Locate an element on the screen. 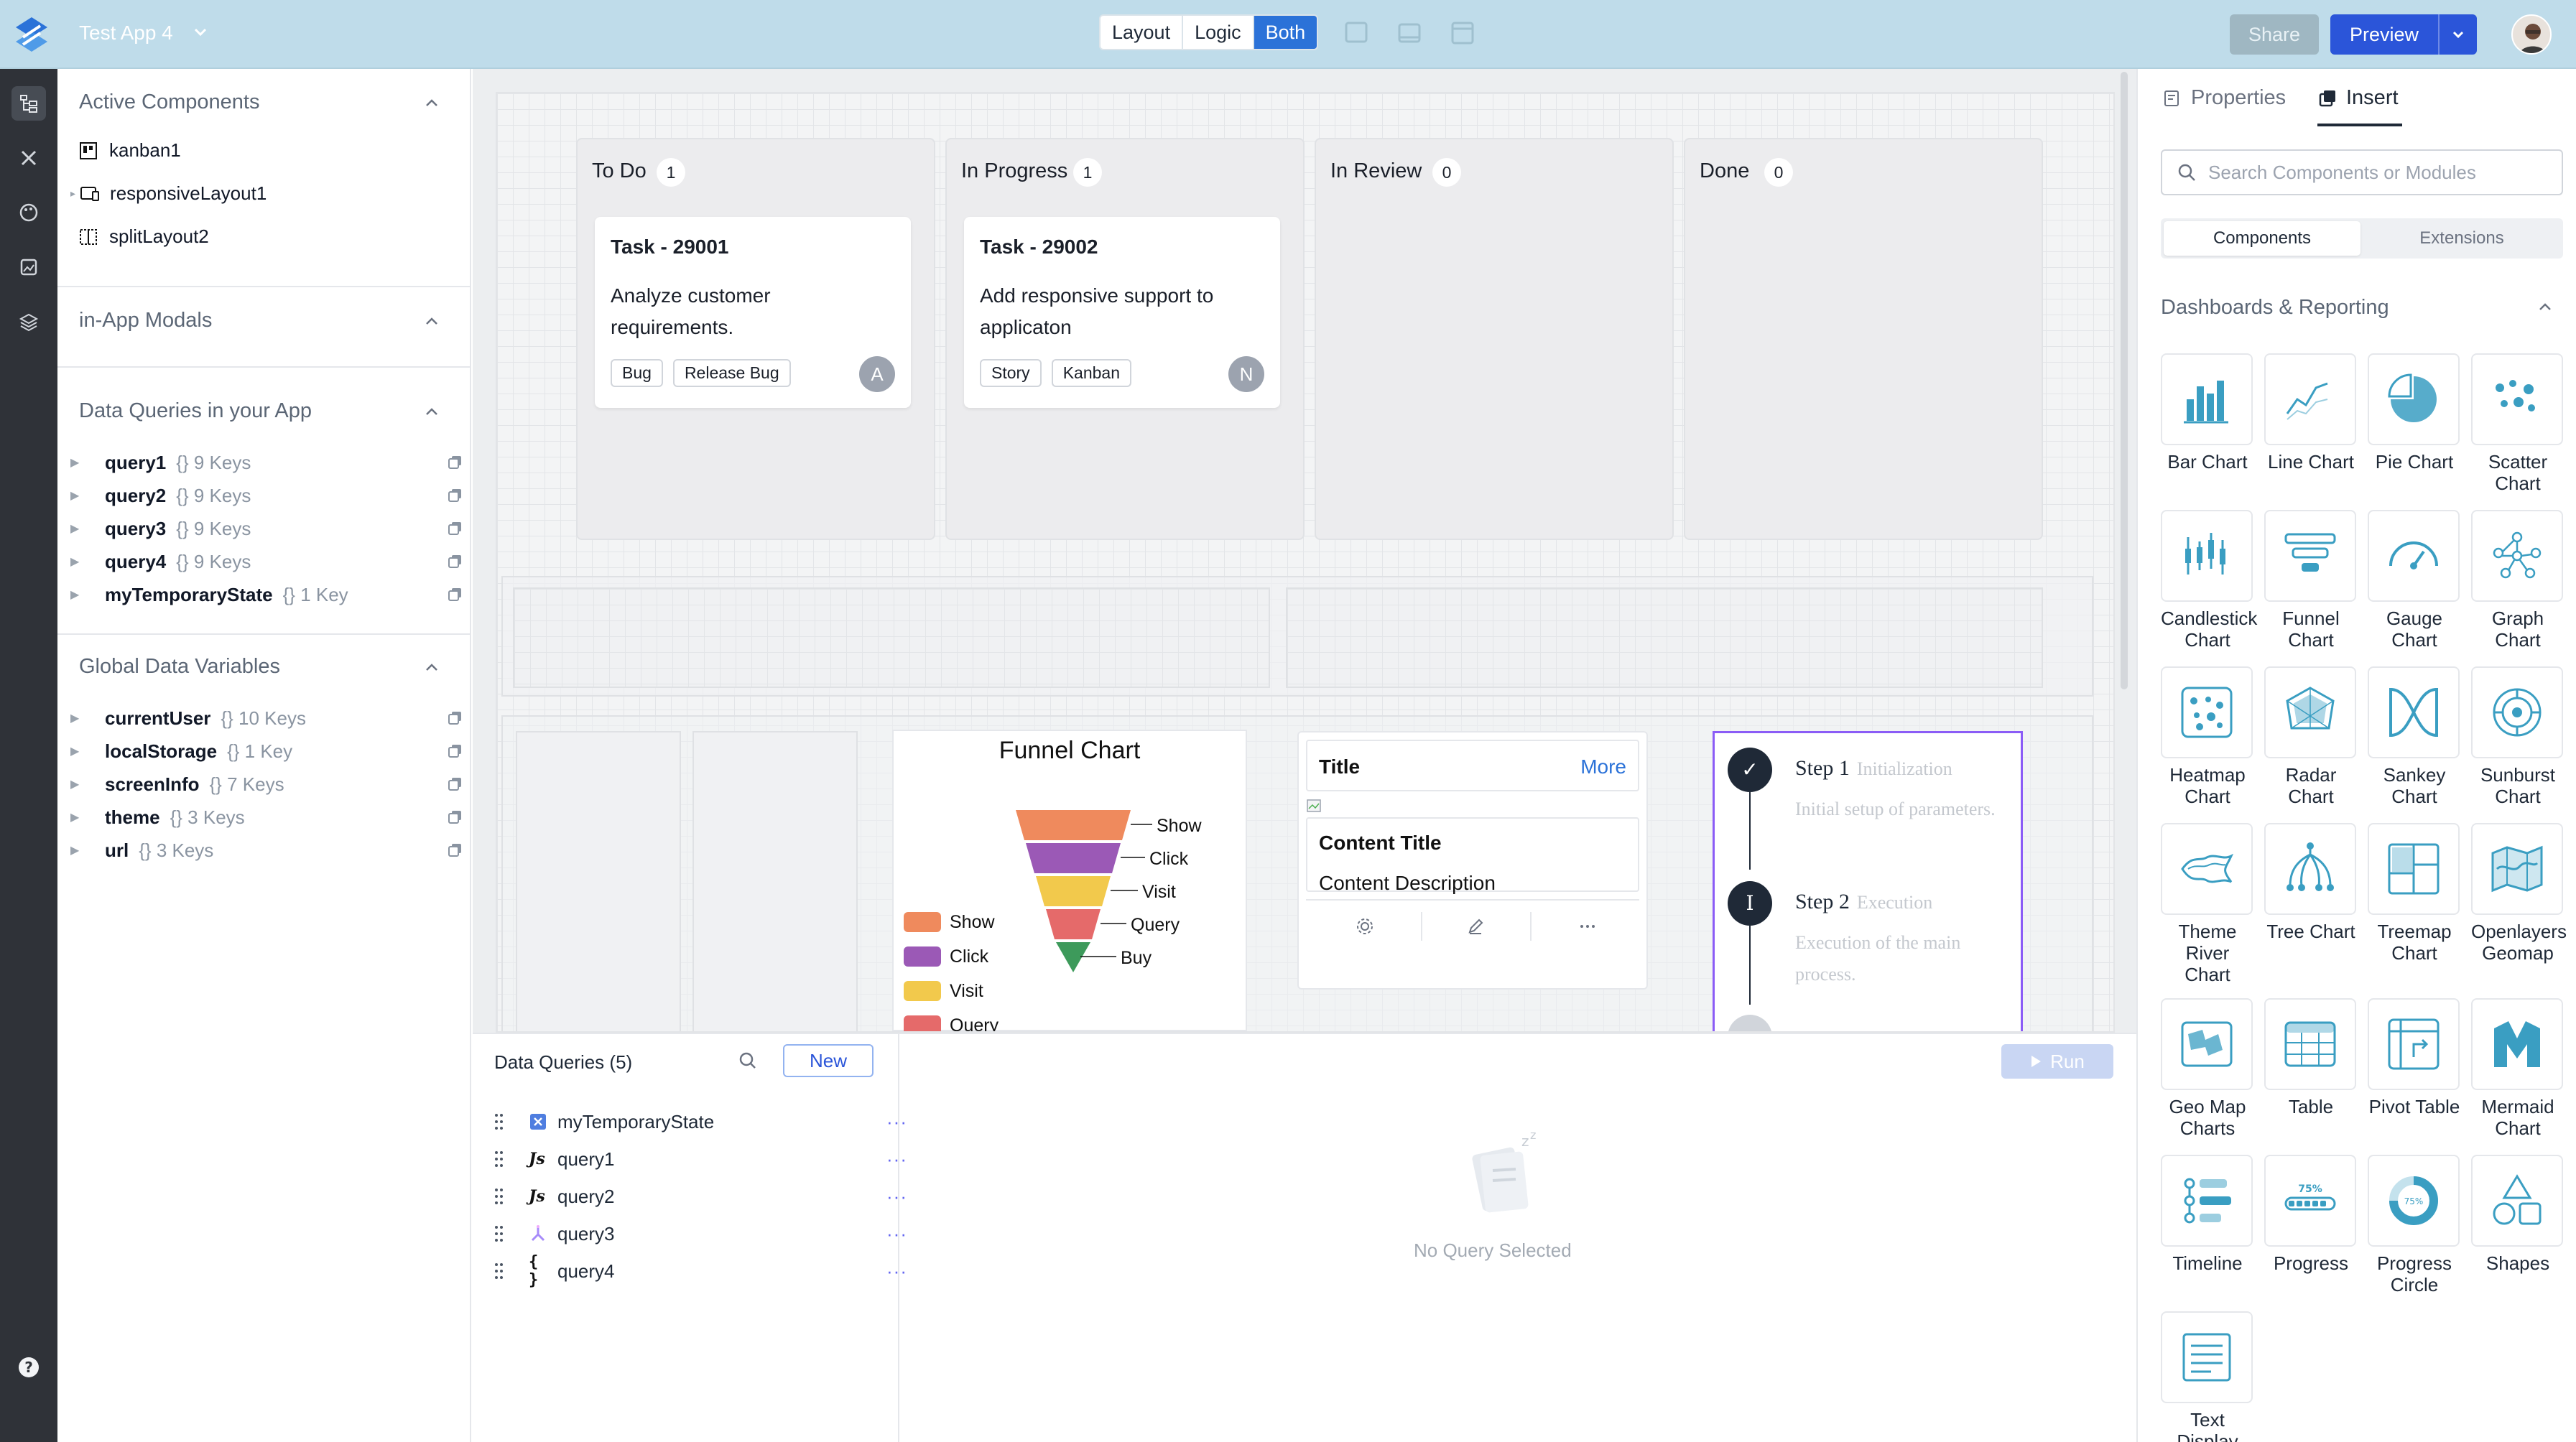 Image resolution: width=2576 pixels, height=1442 pixels. tab-insert: Insert is located at coordinates (2358, 98).